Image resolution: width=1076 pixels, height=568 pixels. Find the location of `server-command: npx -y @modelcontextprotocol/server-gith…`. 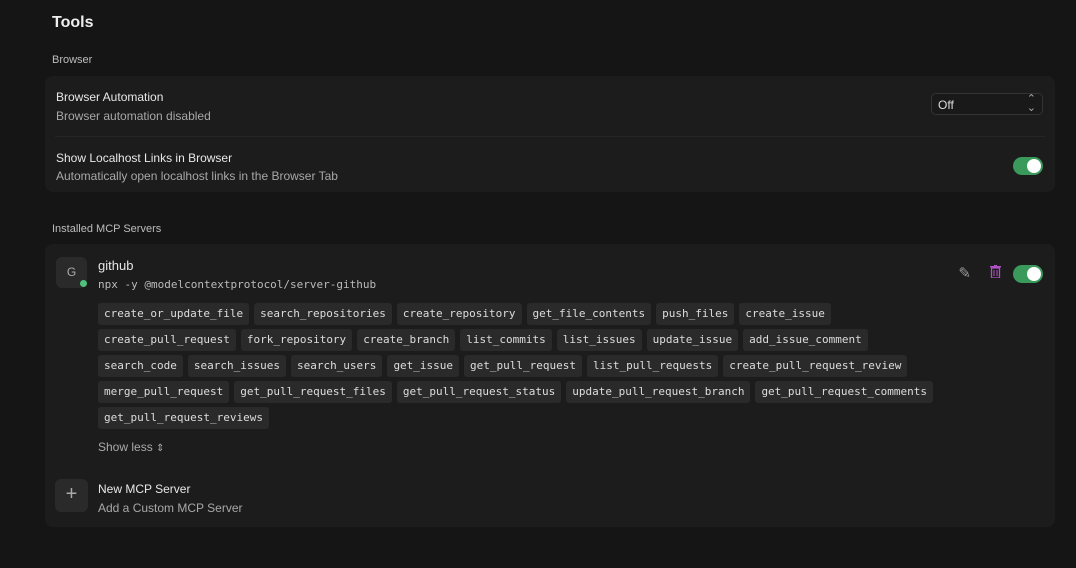

server-command: npx -y @modelcontextprotocol/server-gith… is located at coordinates (237, 284).